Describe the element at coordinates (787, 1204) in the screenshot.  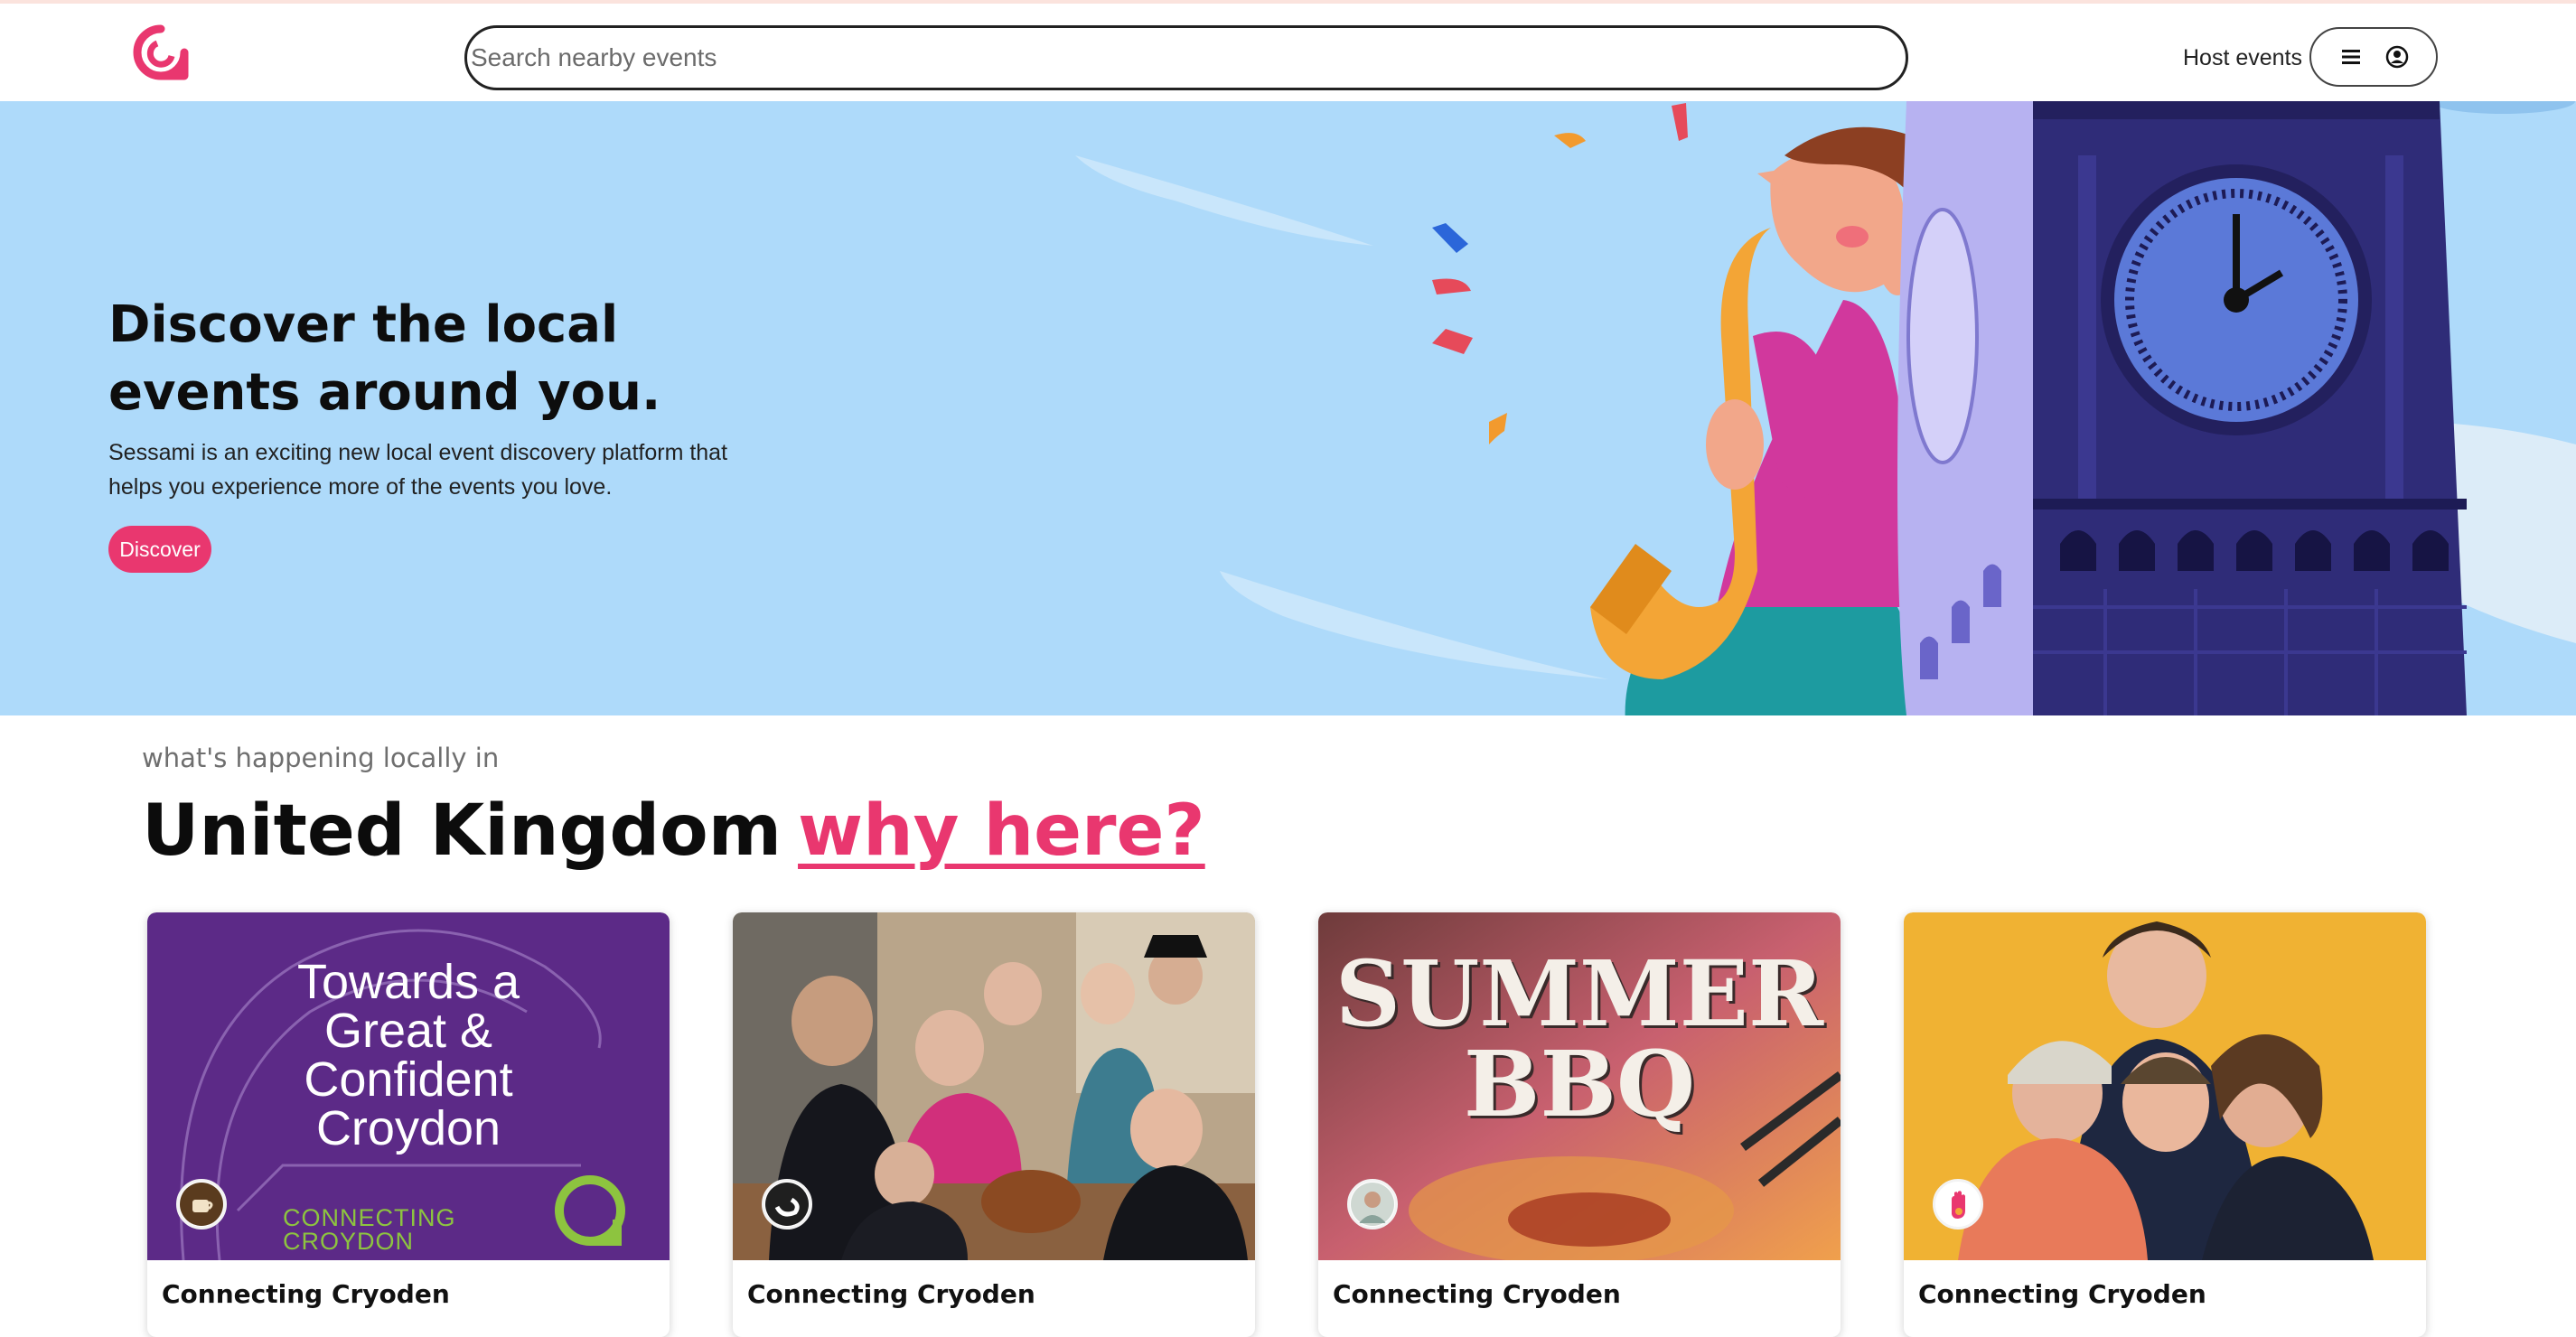
I see `swirl-badge-icon` at that location.